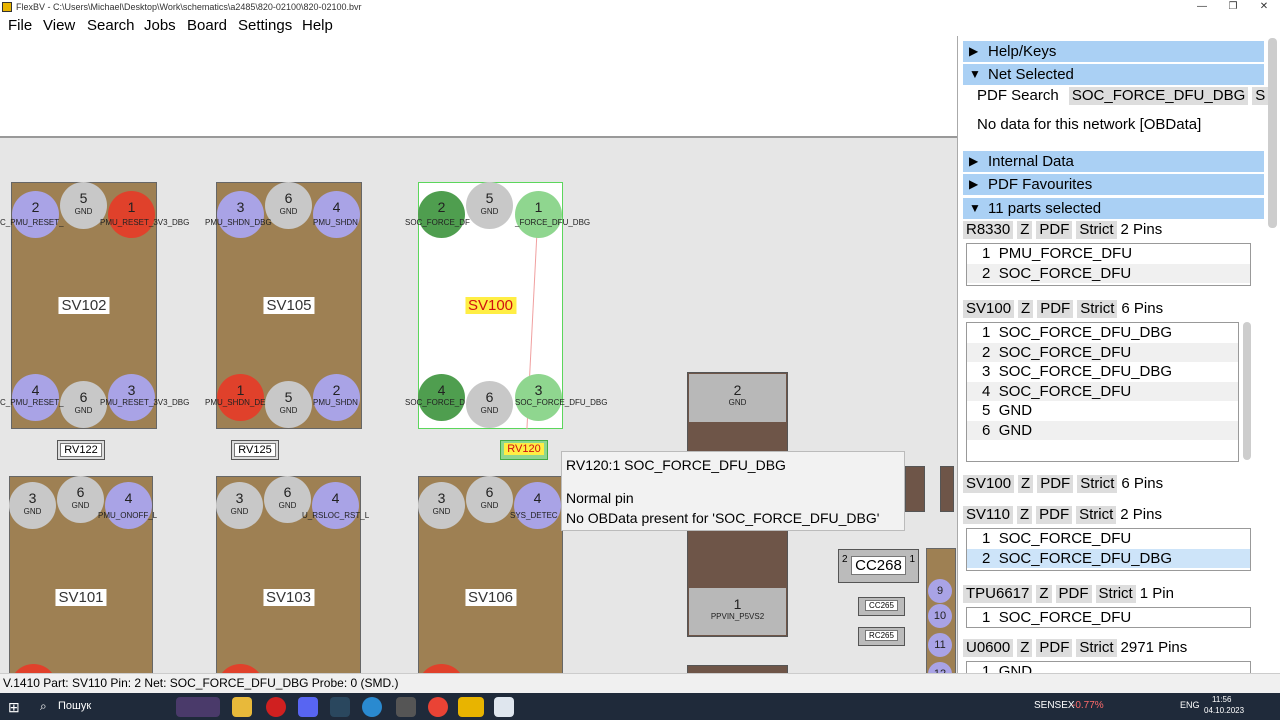 This screenshot has width=1280, height=720. I want to click on game-icon, so click(406, 707).